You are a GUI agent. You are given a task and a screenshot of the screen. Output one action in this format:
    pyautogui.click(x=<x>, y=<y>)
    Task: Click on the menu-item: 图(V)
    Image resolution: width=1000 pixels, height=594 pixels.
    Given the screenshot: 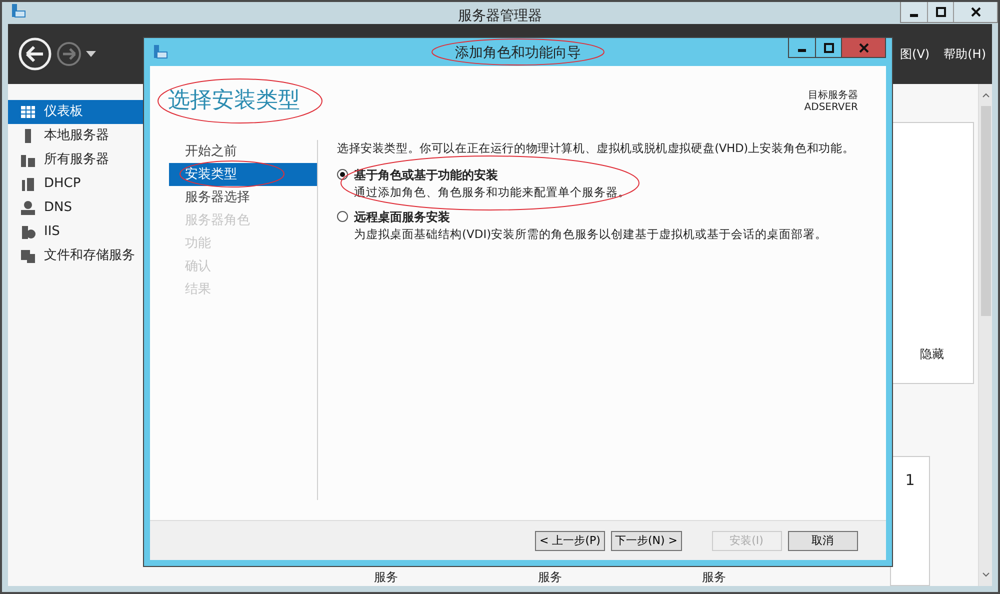 What is the action you would take?
    pyautogui.click(x=915, y=54)
    